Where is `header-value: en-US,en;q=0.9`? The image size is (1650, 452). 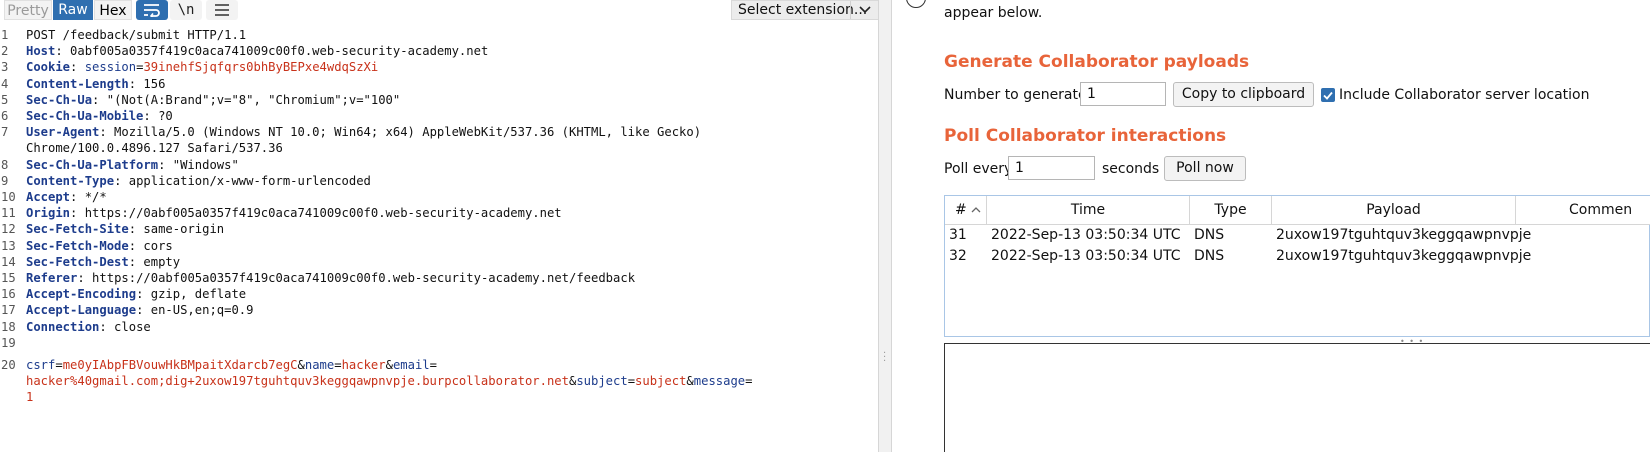 header-value: en-US,en;q=0.9 is located at coordinates (198, 310).